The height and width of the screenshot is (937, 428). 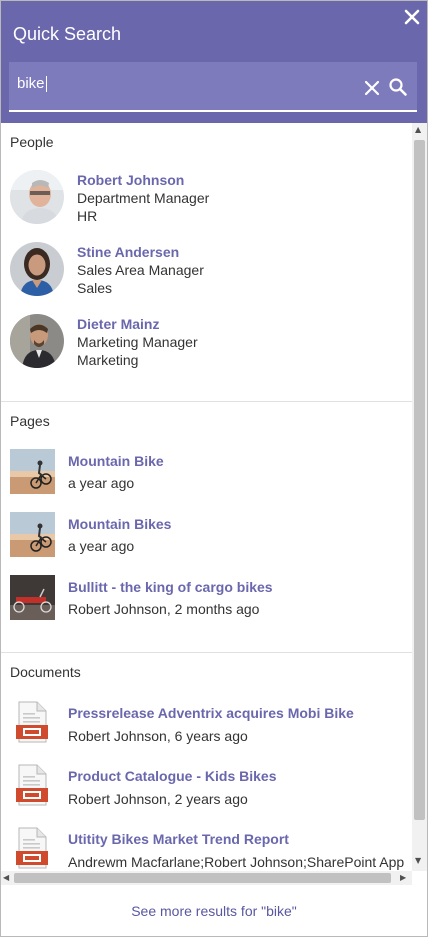 What do you see at coordinates (128, 252) in the screenshot?
I see `person-name: Stine Andersen` at bounding box center [128, 252].